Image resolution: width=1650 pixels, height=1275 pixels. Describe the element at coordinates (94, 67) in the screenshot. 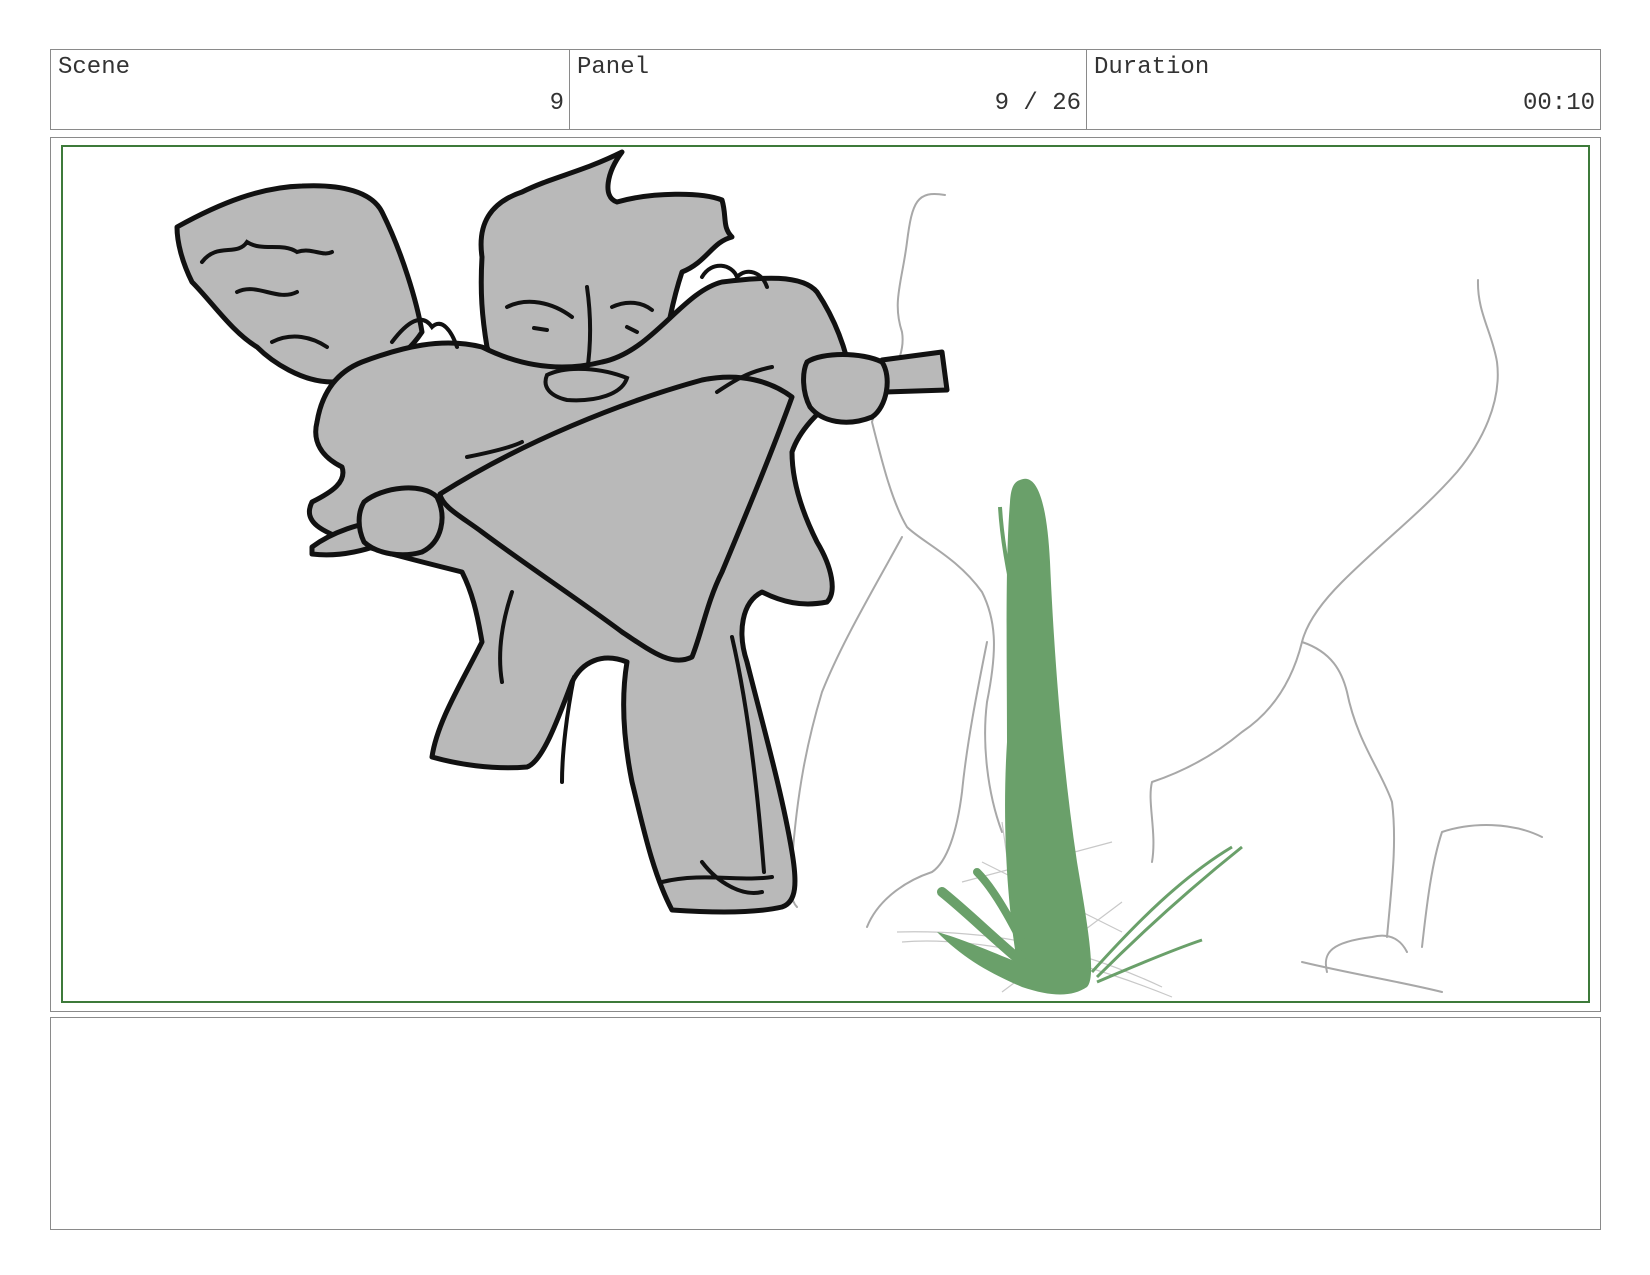

I see `scene-label: Scene` at that location.